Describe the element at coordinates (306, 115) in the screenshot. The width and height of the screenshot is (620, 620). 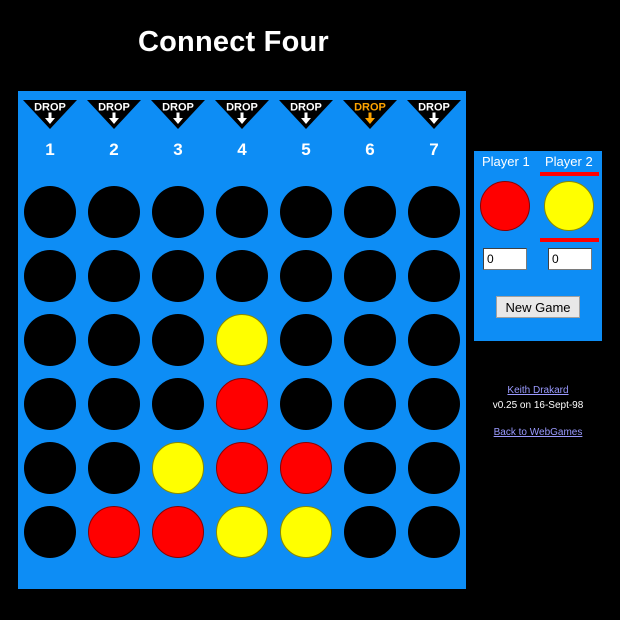
I see `drop-button-col-5: DROP` at that location.